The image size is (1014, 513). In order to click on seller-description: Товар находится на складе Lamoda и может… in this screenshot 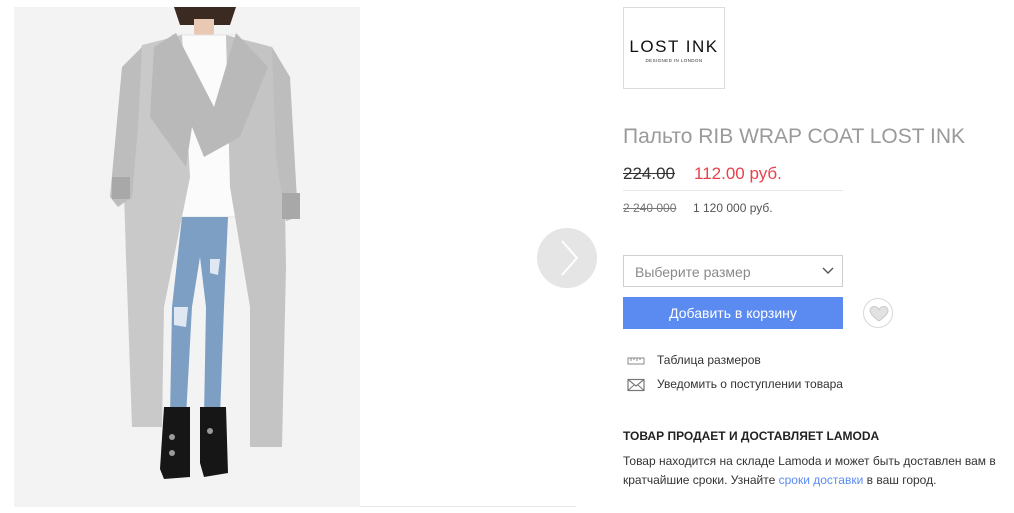, I will do `click(818, 471)`.